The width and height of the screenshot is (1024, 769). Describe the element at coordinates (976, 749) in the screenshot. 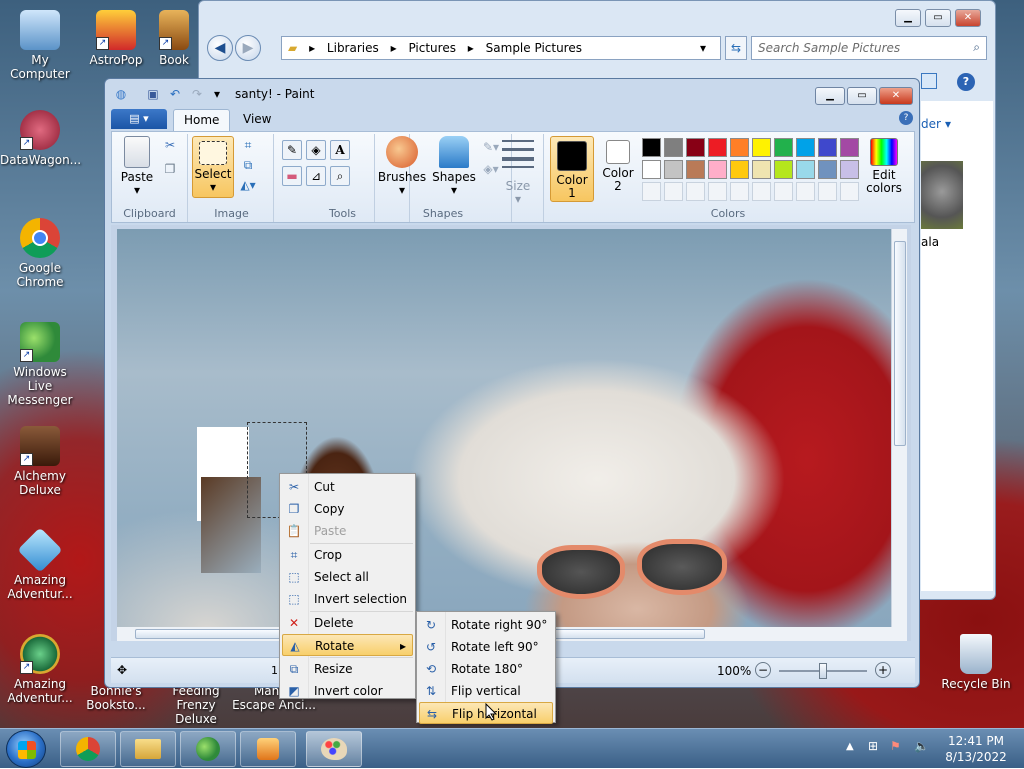

I see `clock: 12:41 PM 8/13/2022` at that location.